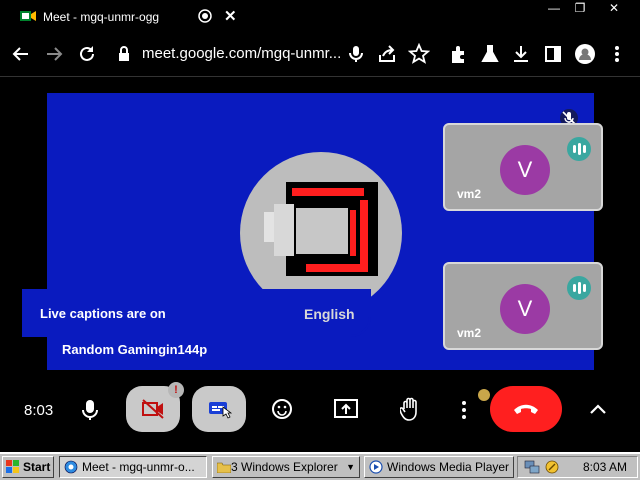 The image size is (640, 480). What do you see at coordinates (552, 467) in the screenshot?
I see `tray-app-icon` at bounding box center [552, 467].